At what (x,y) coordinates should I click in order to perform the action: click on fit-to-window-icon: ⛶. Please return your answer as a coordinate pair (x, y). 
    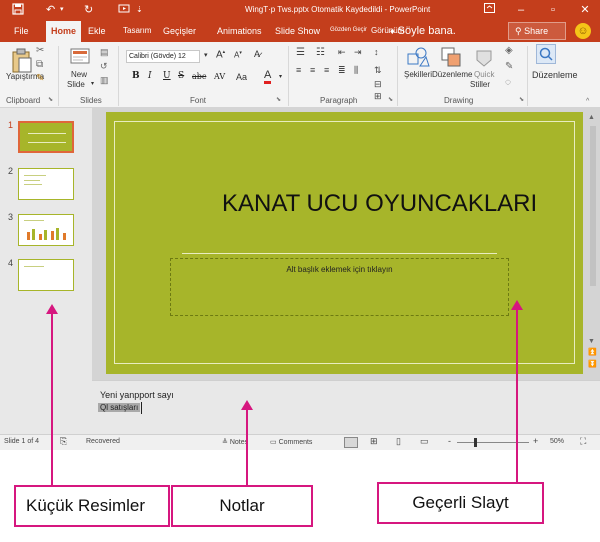
    Looking at the image, I should click on (583, 441).